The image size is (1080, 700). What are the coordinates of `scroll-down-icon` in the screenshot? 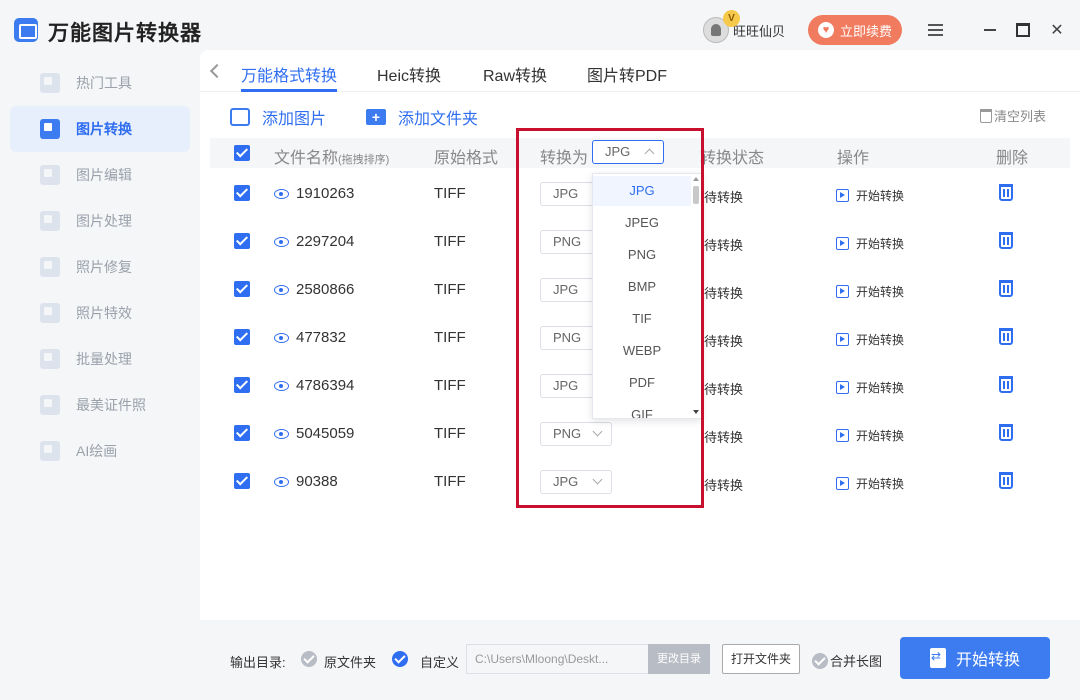 It's located at (696, 412).